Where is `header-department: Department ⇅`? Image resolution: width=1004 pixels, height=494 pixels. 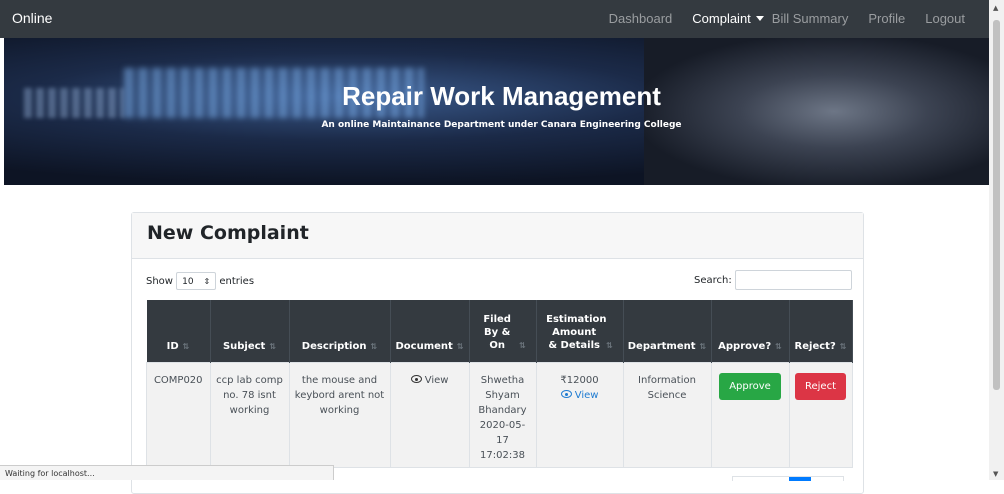 header-department: Department ⇅ is located at coordinates (667, 331).